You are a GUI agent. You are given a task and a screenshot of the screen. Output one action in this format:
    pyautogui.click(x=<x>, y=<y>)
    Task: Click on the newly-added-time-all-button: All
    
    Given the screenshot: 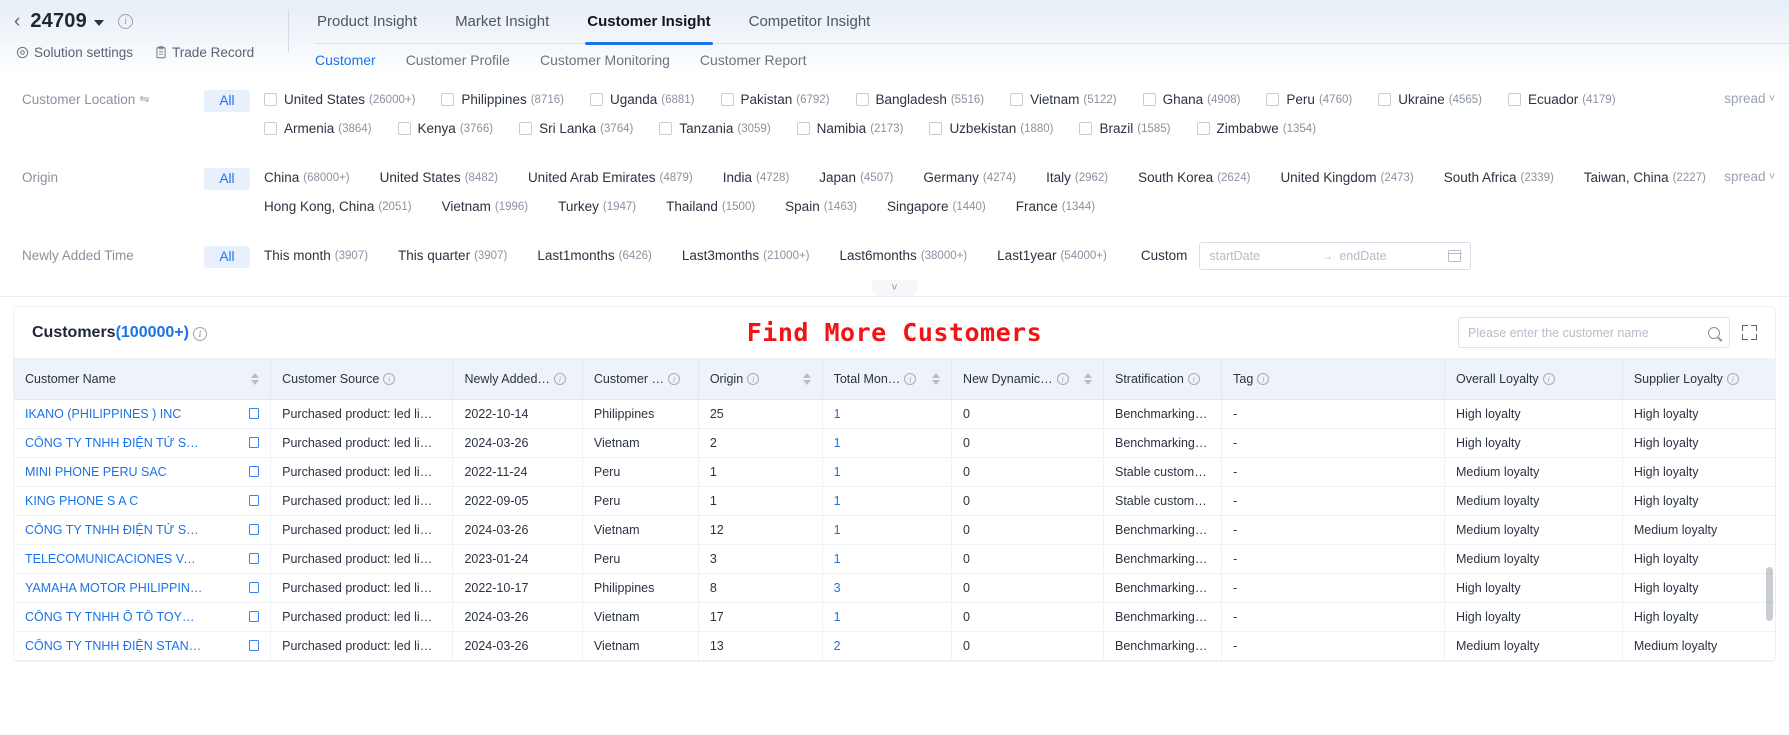 What is the action you would take?
    pyautogui.click(x=227, y=257)
    